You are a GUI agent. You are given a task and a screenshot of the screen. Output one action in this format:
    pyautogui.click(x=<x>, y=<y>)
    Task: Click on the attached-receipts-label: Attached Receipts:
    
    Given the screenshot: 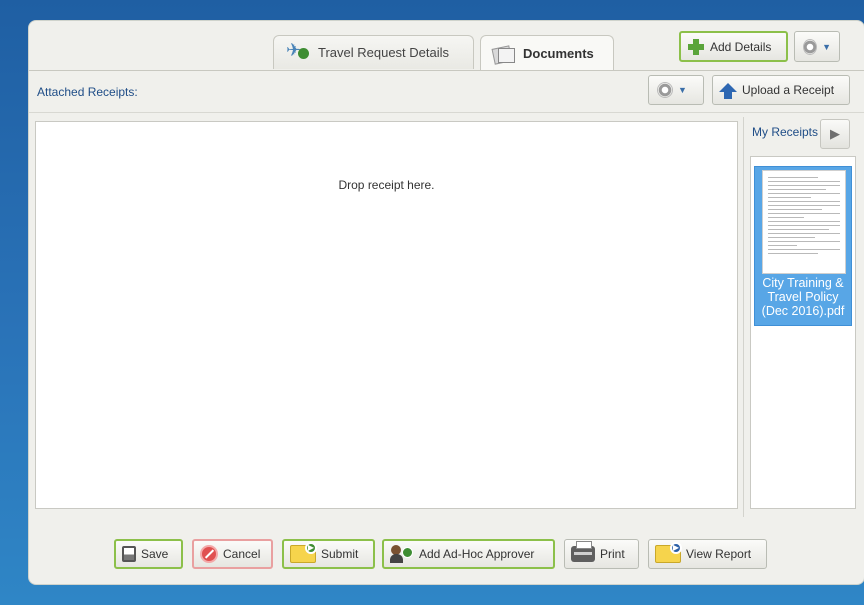 What is the action you would take?
    pyautogui.click(x=87, y=92)
    